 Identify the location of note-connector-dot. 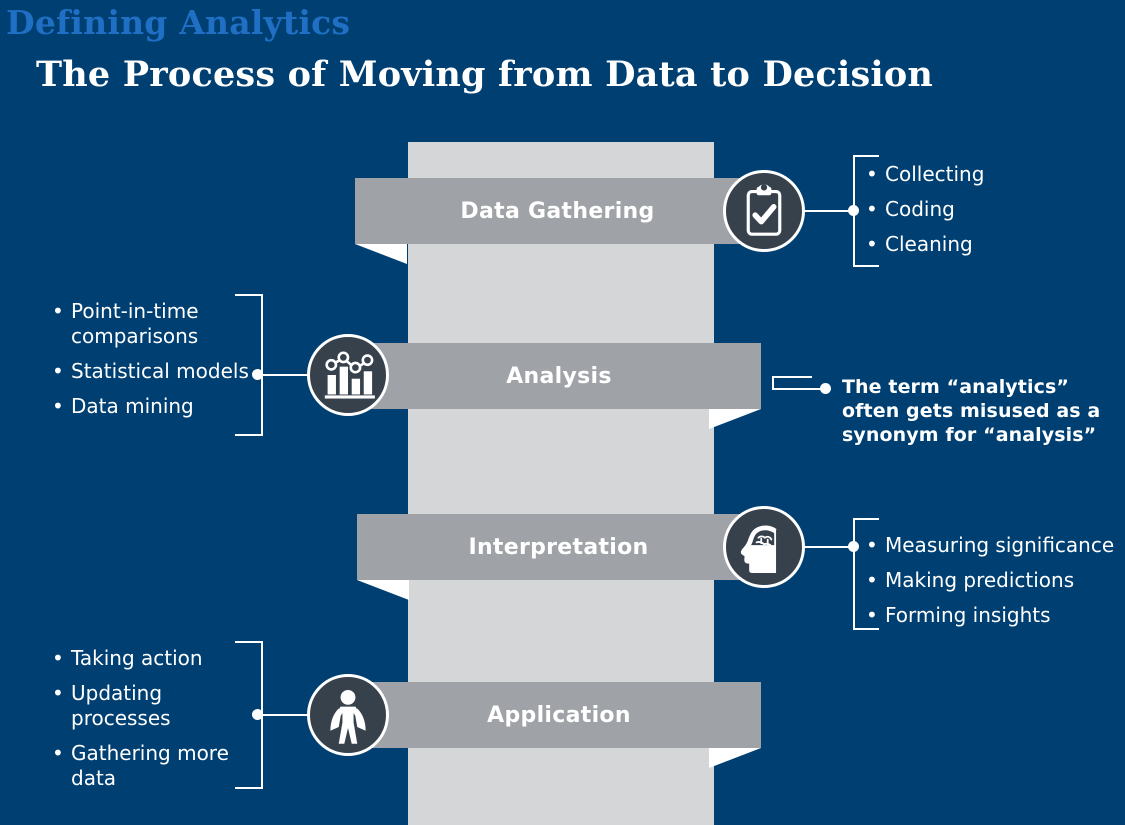
(825, 388).